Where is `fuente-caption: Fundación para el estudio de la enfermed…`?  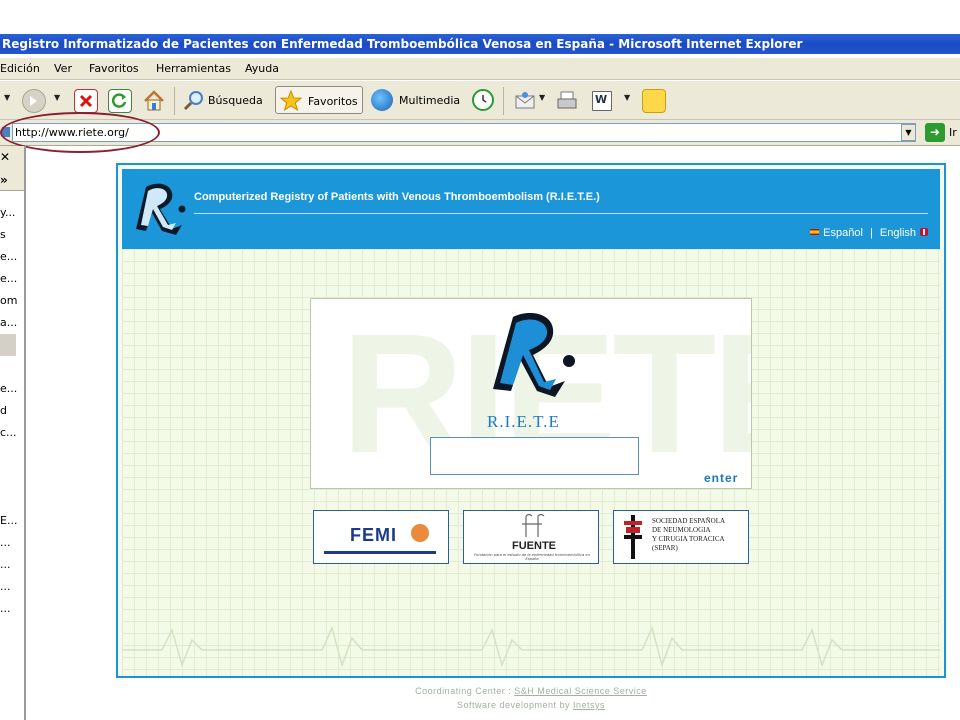 fuente-caption: Fundación para el estudio de la enfermed… is located at coordinates (532, 557).